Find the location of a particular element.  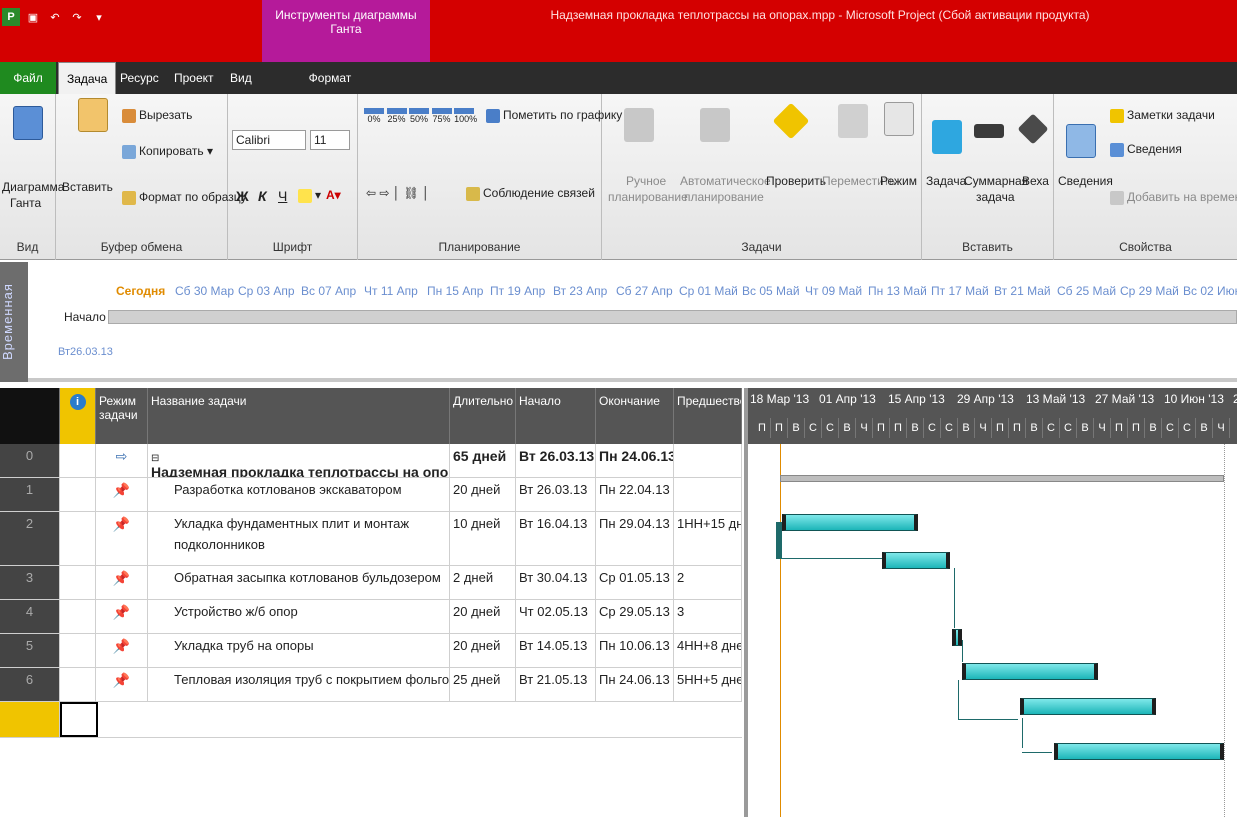

header-id is located at coordinates (30, 416).